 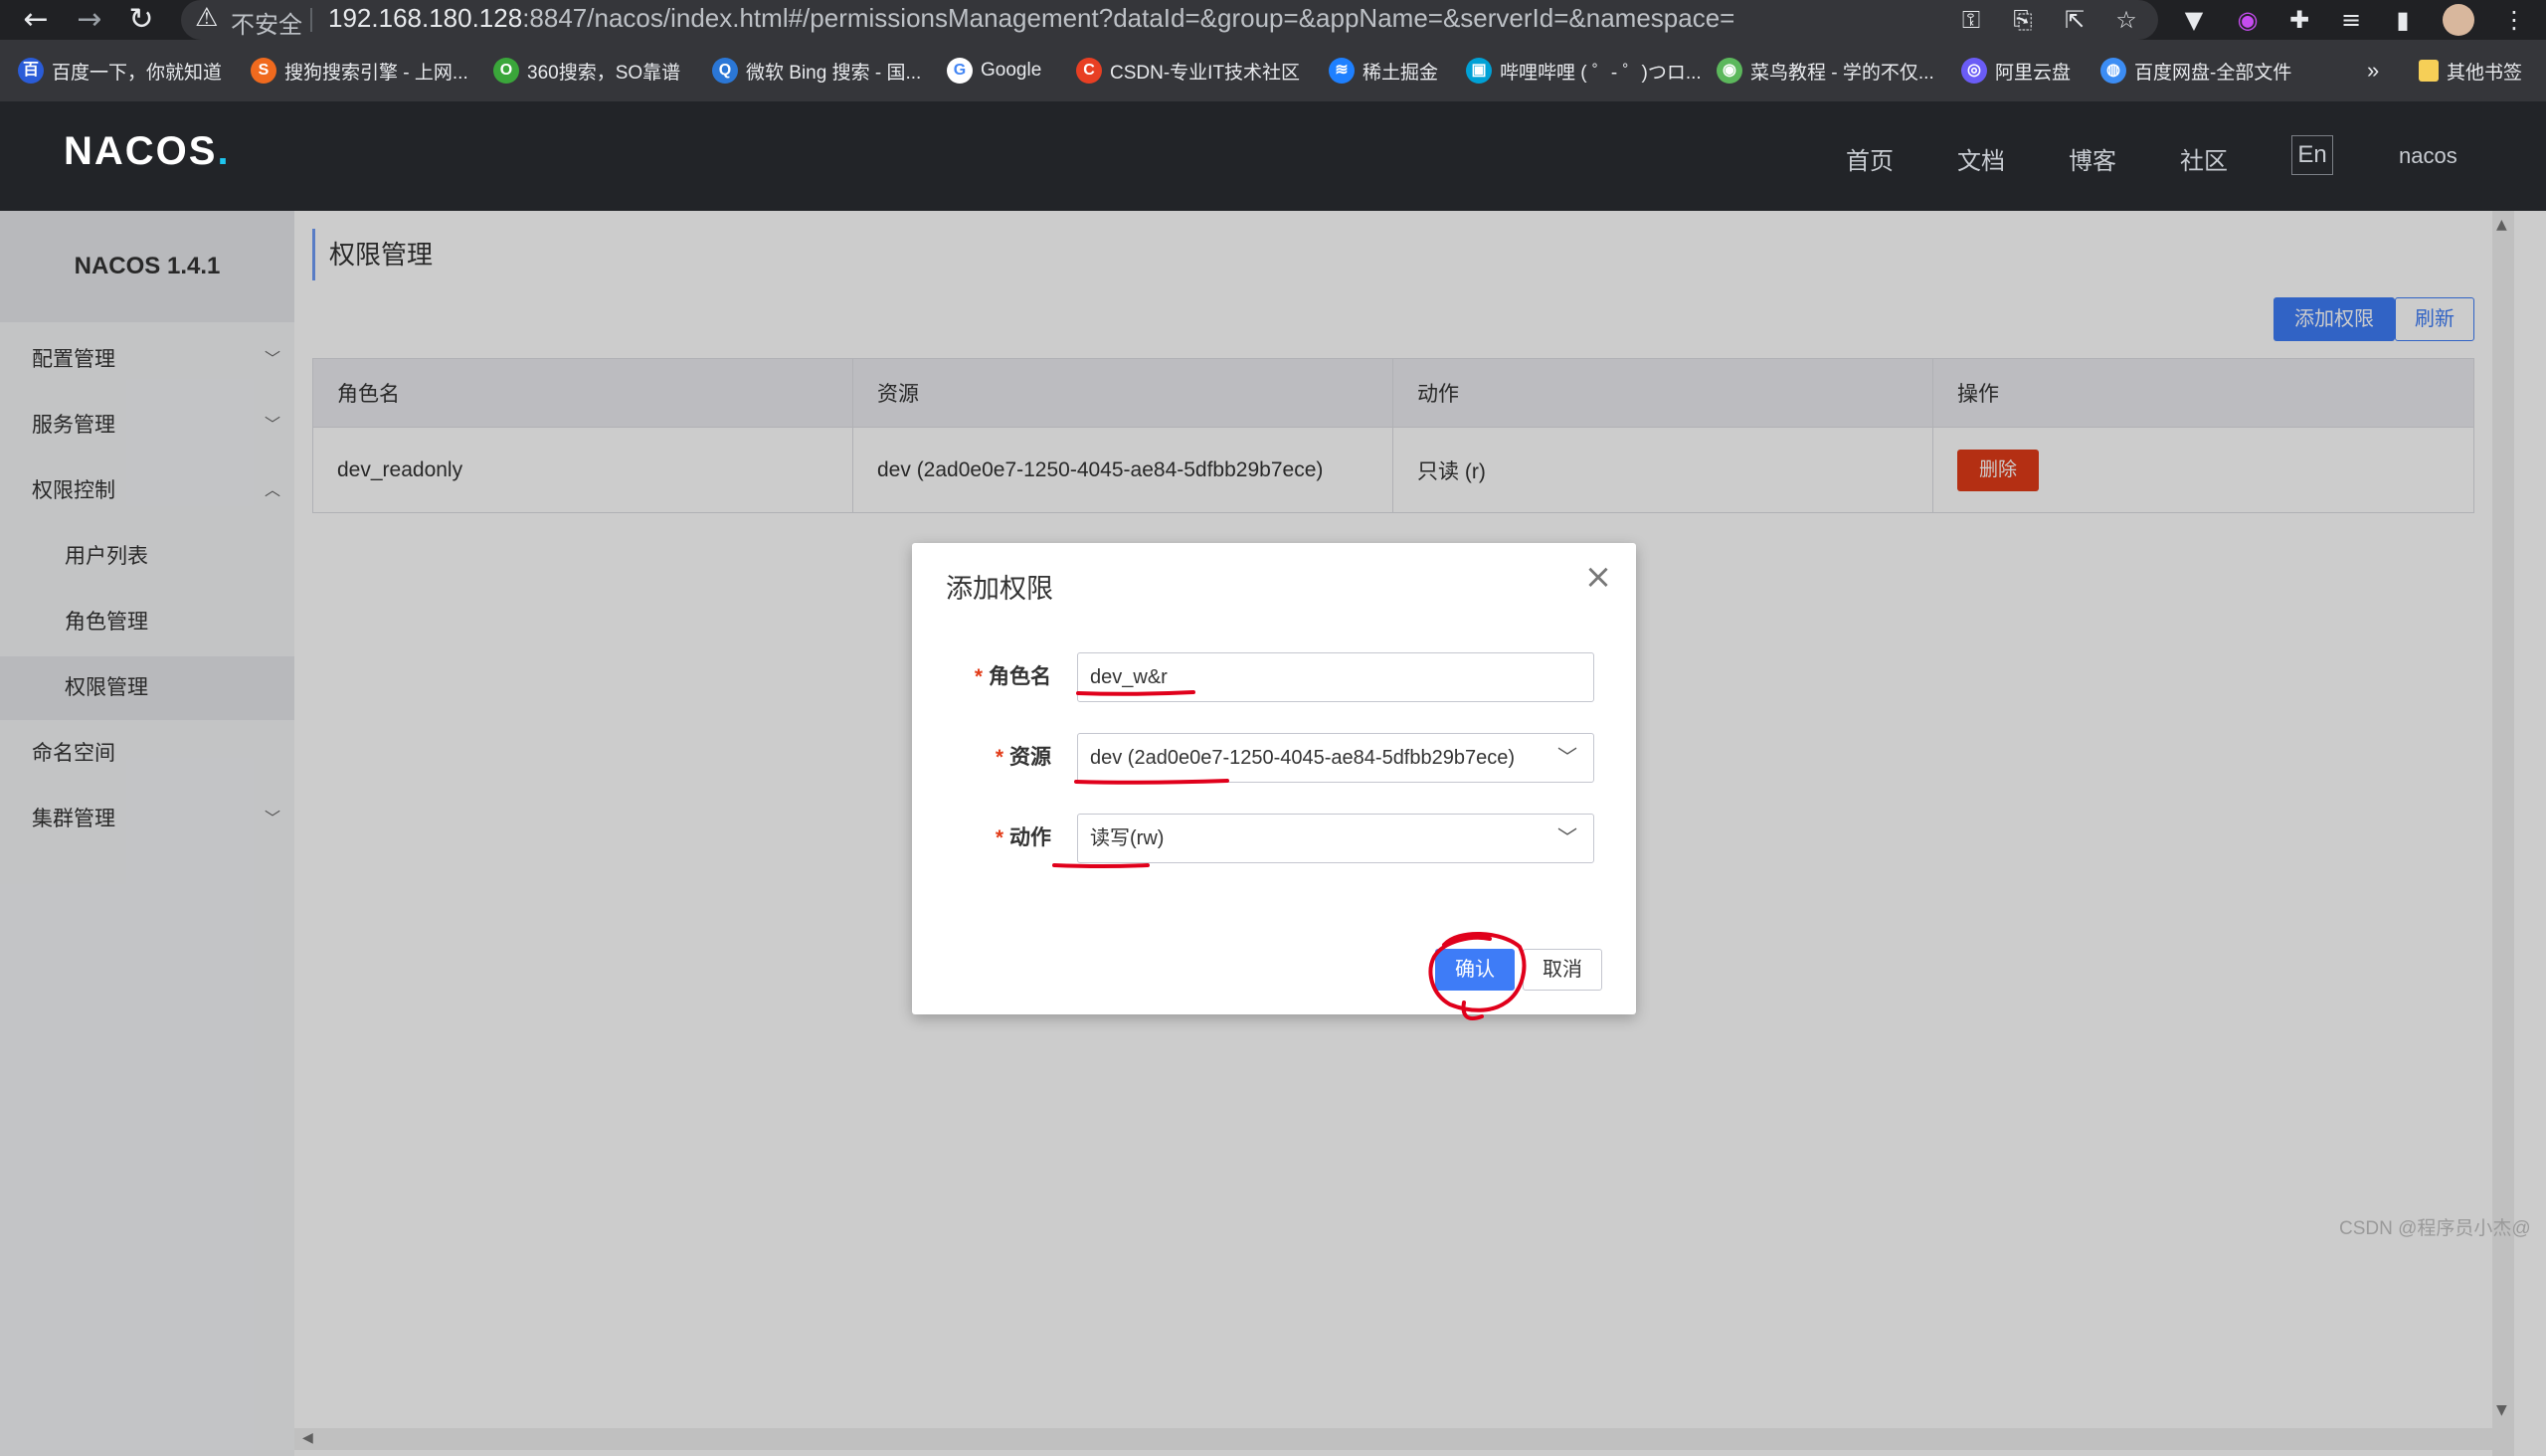 I want to click on warning-icon: ⚠, so click(x=207, y=18).